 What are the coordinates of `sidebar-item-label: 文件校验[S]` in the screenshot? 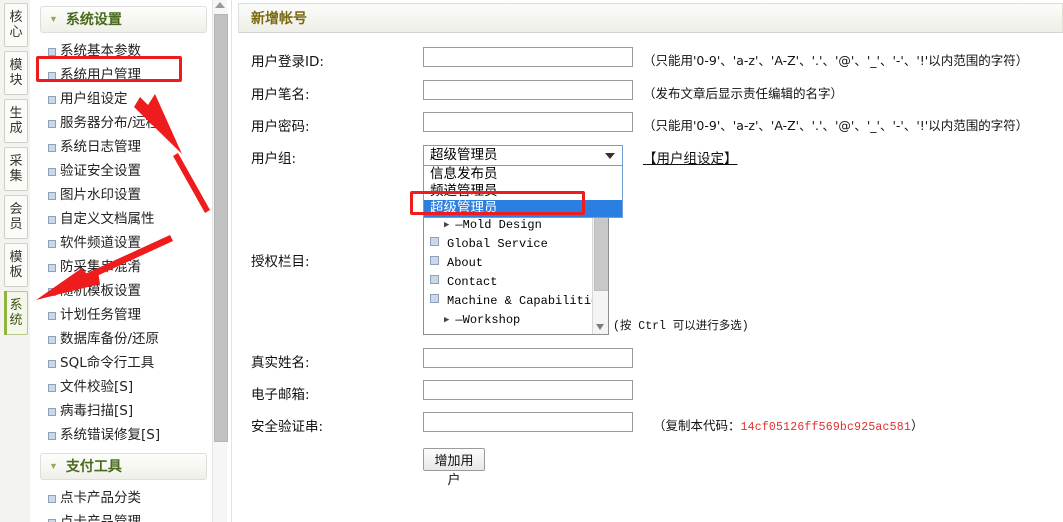 It's located at (97, 387).